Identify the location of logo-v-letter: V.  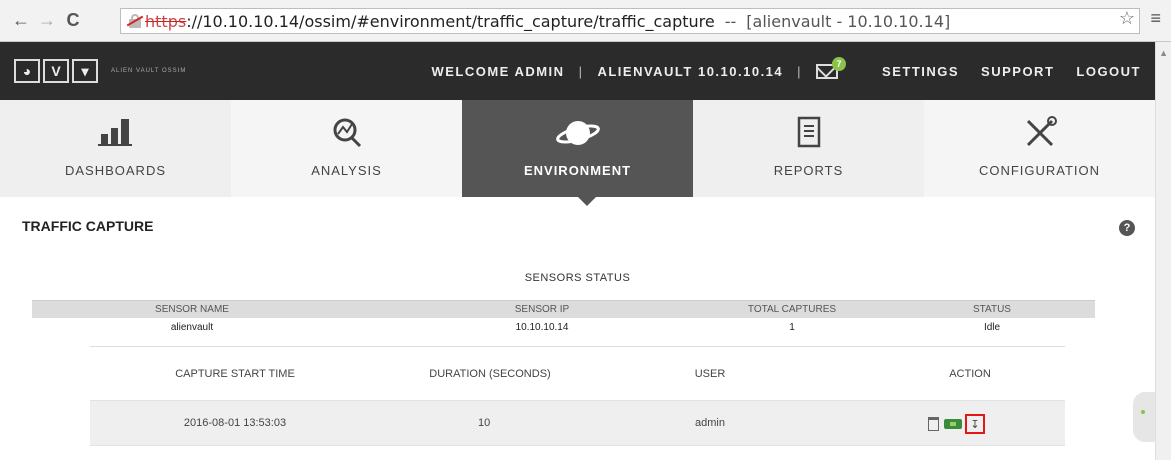
(56, 71).